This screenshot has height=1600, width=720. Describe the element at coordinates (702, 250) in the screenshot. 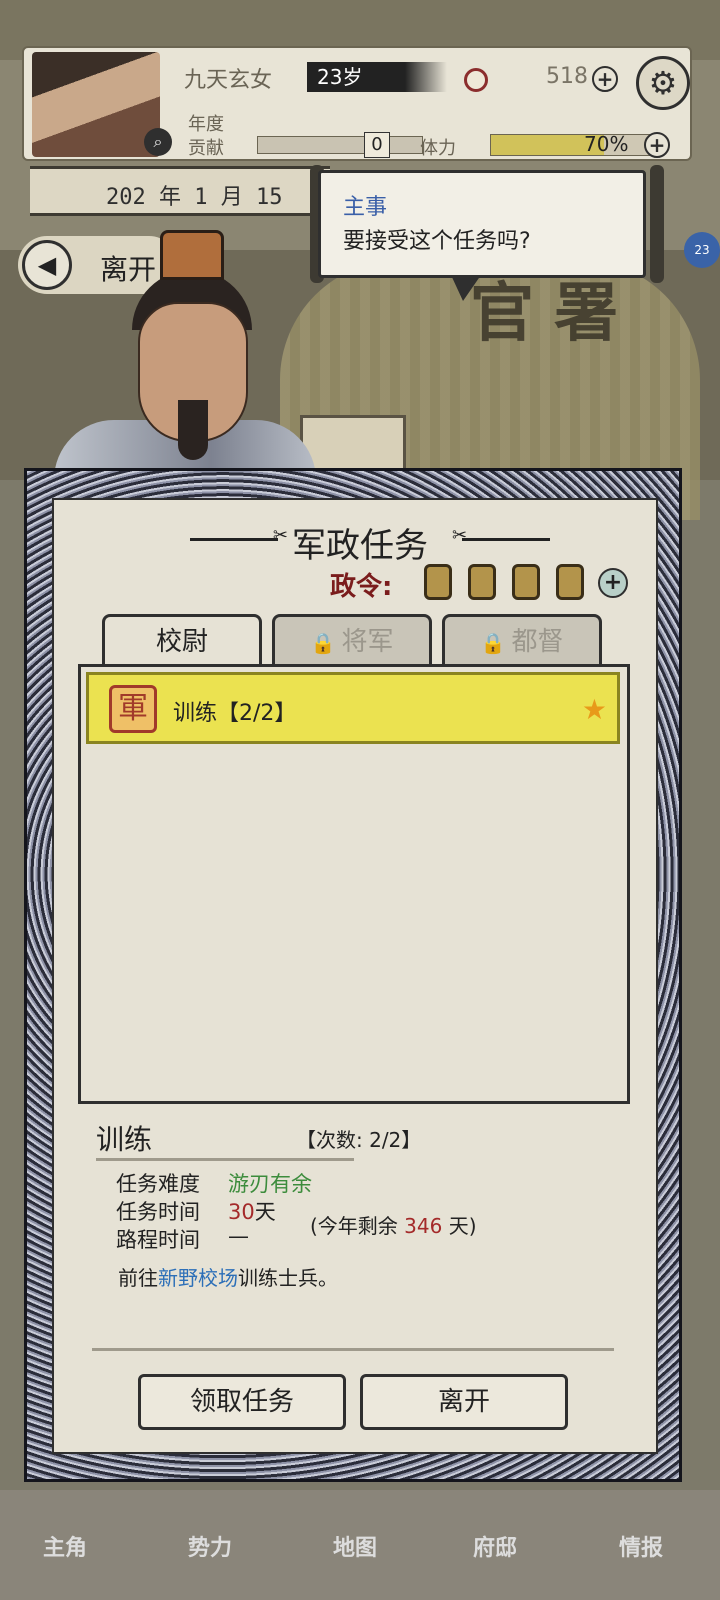

I see `side-badge: 23` at that location.